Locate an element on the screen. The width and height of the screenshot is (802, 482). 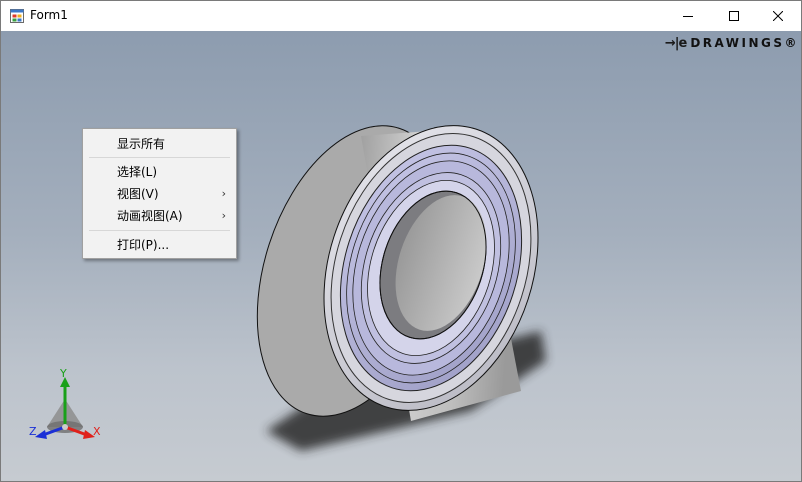
menu-item-show-all: 显示所有 is located at coordinates (159, 143).